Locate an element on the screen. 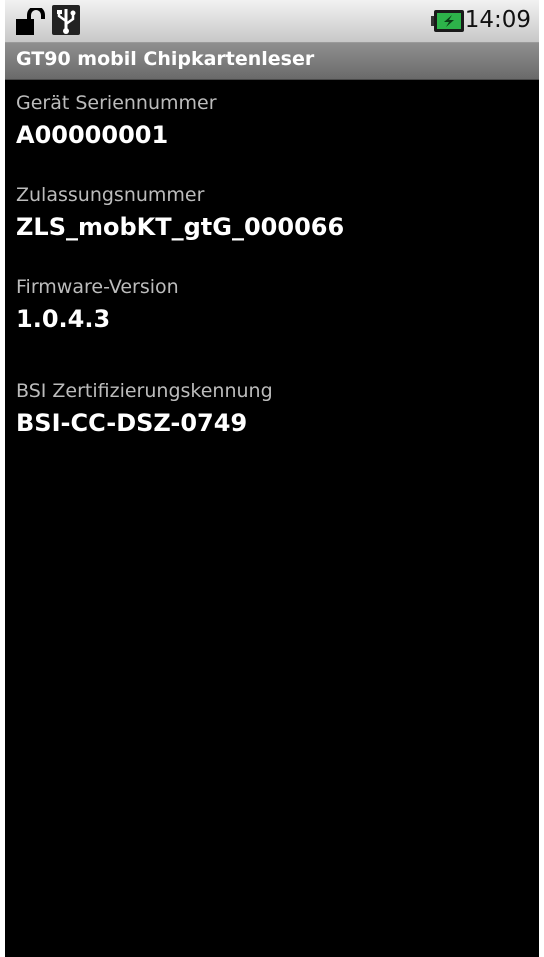  field-serial-number: Gerät Seriennummer A00000001 is located at coordinates (273, 120).